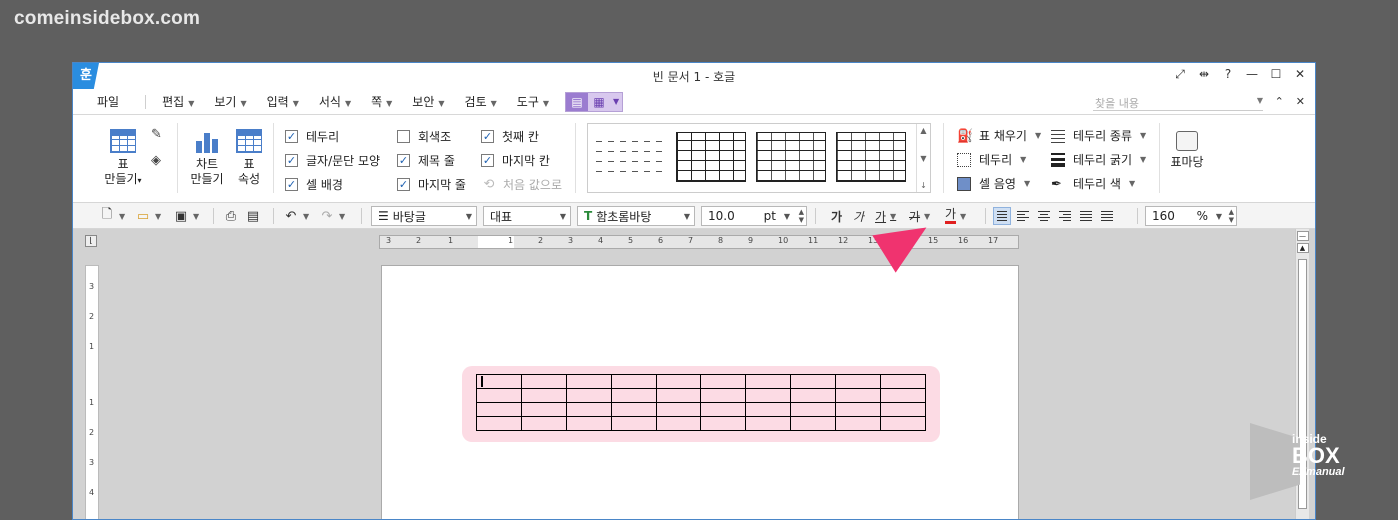  Describe the element at coordinates (424, 136) in the screenshot. I see `check-grayscale: 회색조` at that location.